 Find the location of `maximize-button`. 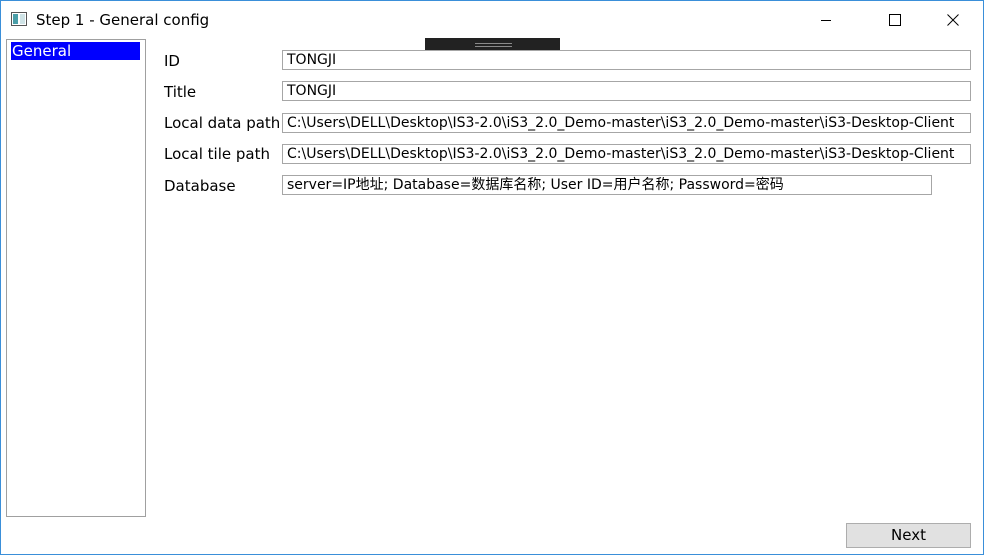

maximize-button is located at coordinates (895, 20).